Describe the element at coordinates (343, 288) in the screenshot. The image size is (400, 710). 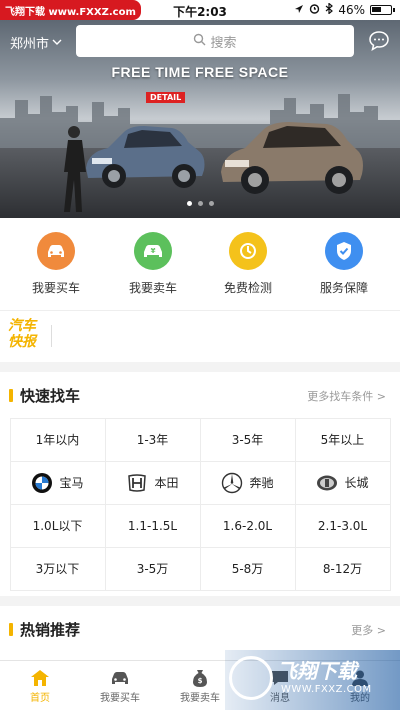
I see `quick-label: 服务保障` at that location.